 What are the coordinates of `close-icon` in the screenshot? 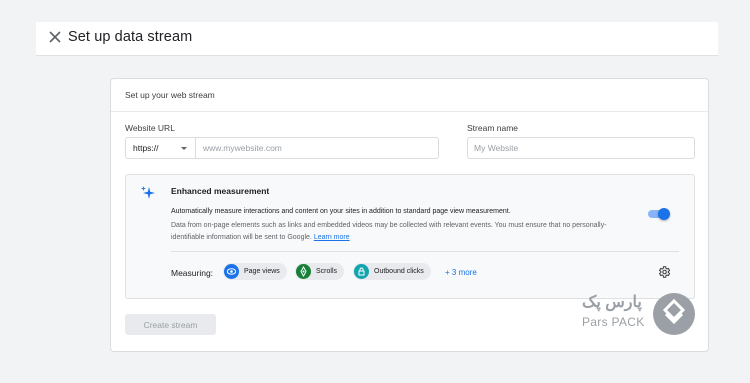 It's located at (55, 37).